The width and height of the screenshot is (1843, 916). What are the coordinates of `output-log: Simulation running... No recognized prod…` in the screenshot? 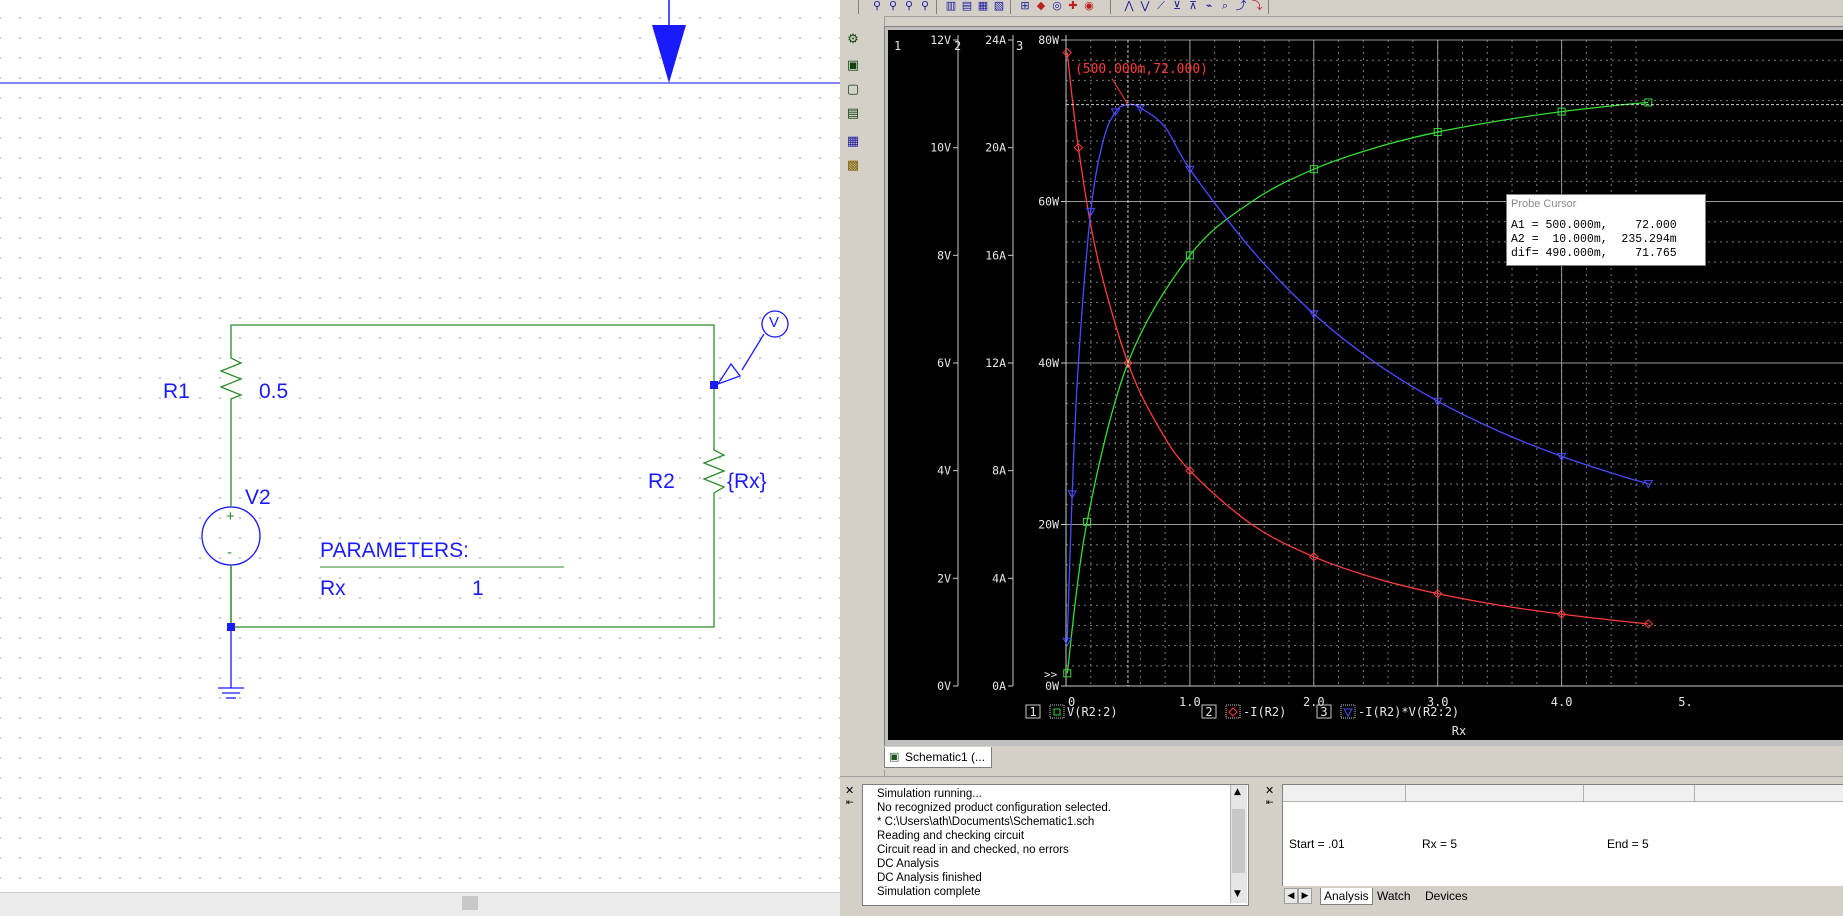 It's located at (1055, 845).